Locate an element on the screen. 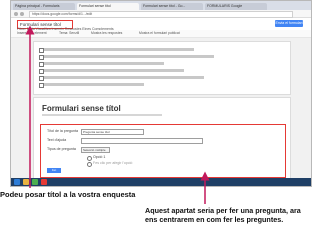  show-responses-button: Mostra les respostes is located at coordinates (106, 33).